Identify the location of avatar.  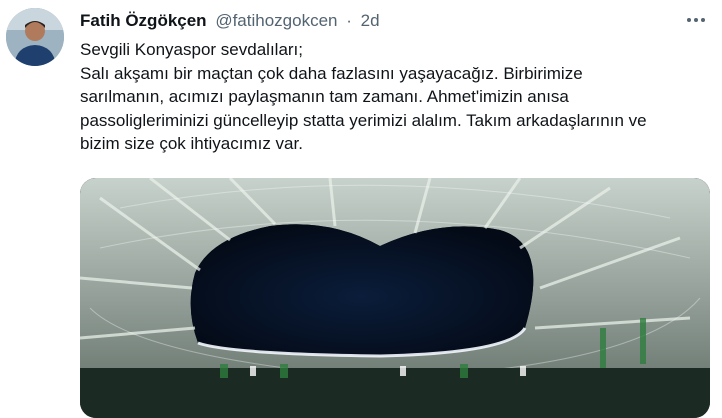
(35, 37).